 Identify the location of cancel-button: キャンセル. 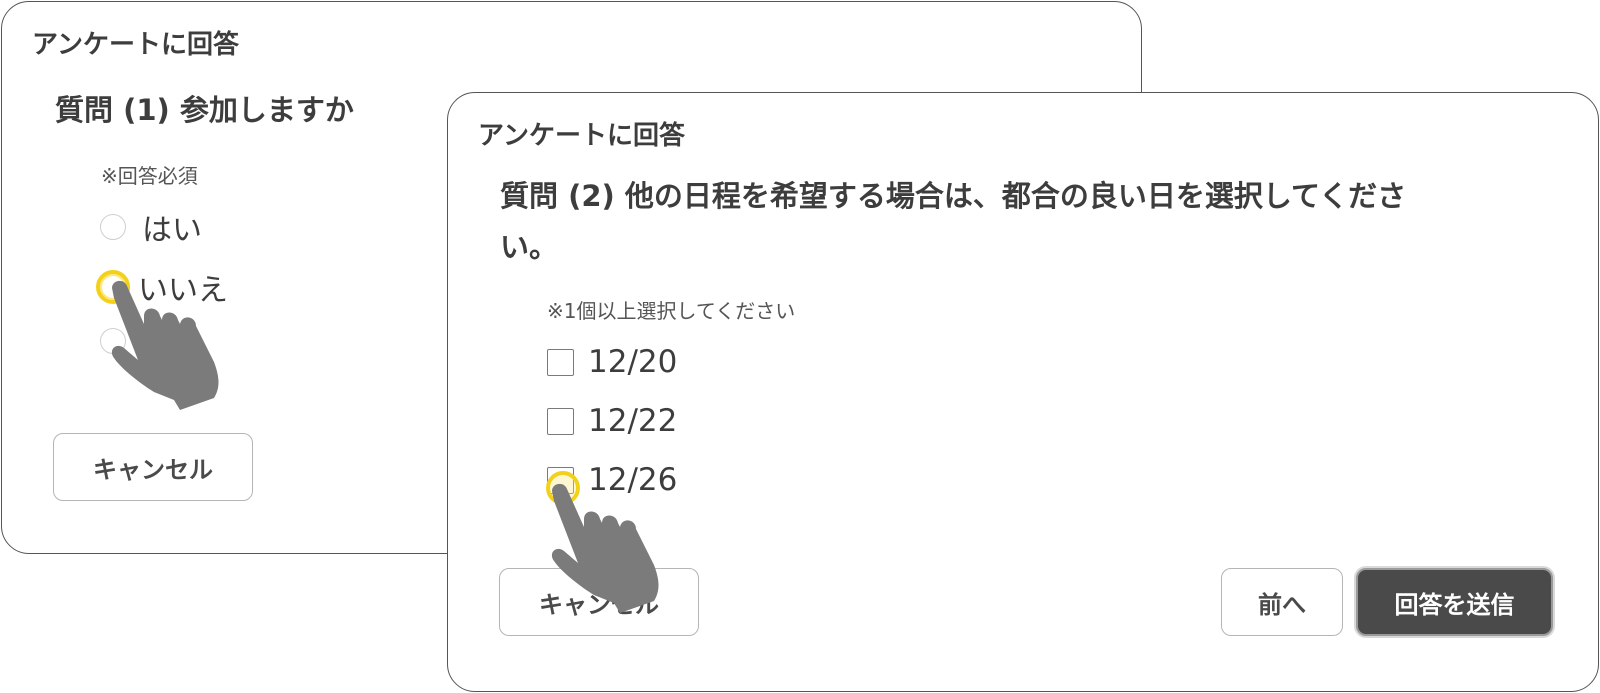
(153, 467).